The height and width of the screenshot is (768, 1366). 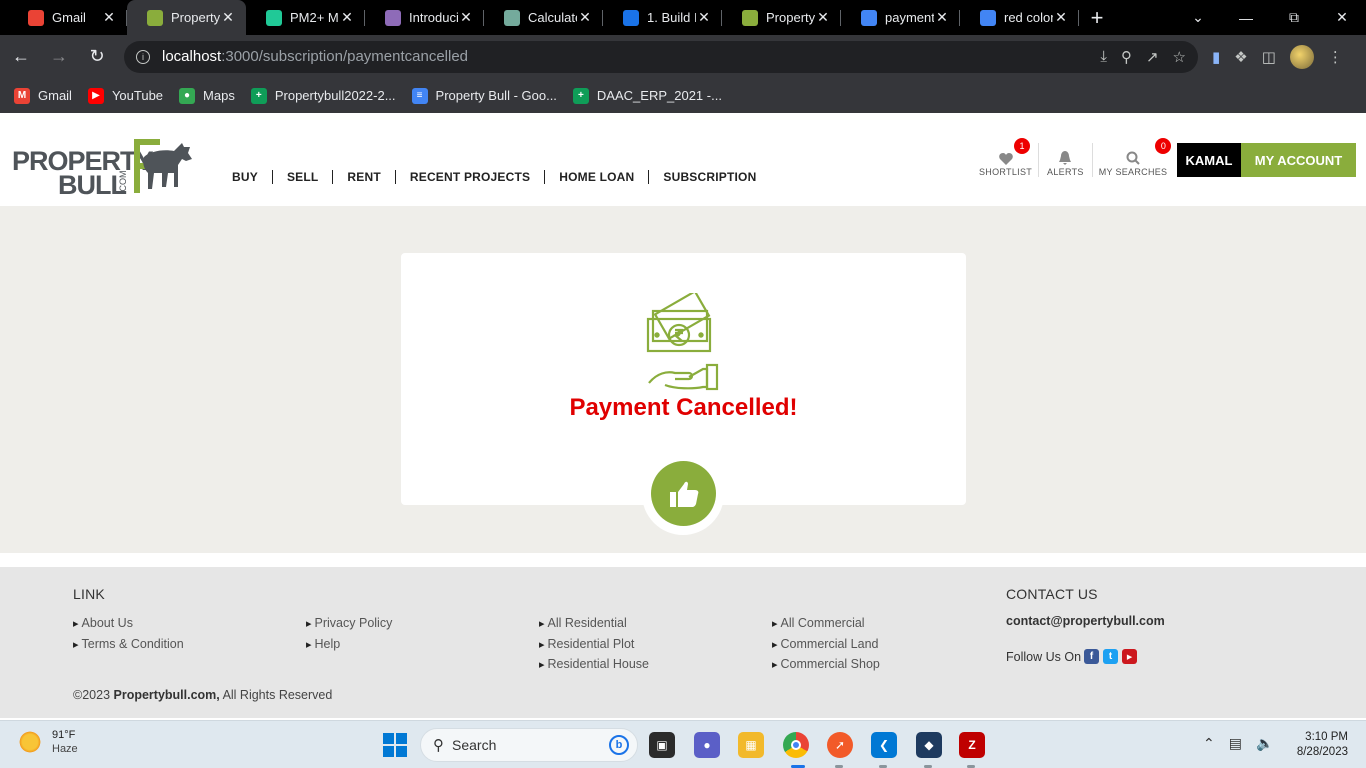 What do you see at coordinates (1335, 57) in the screenshot?
I see `browser-menu-icon: ⋮` at bounding box center [1335, 57].